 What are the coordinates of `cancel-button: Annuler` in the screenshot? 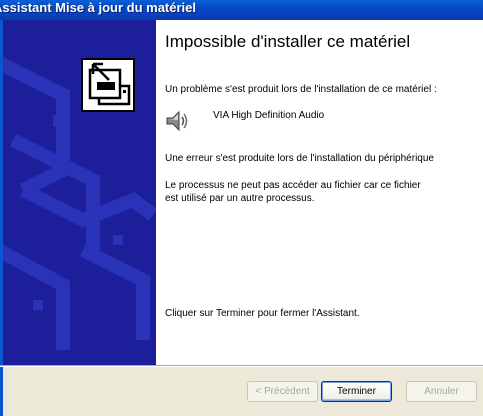 It's located at (441, 391).